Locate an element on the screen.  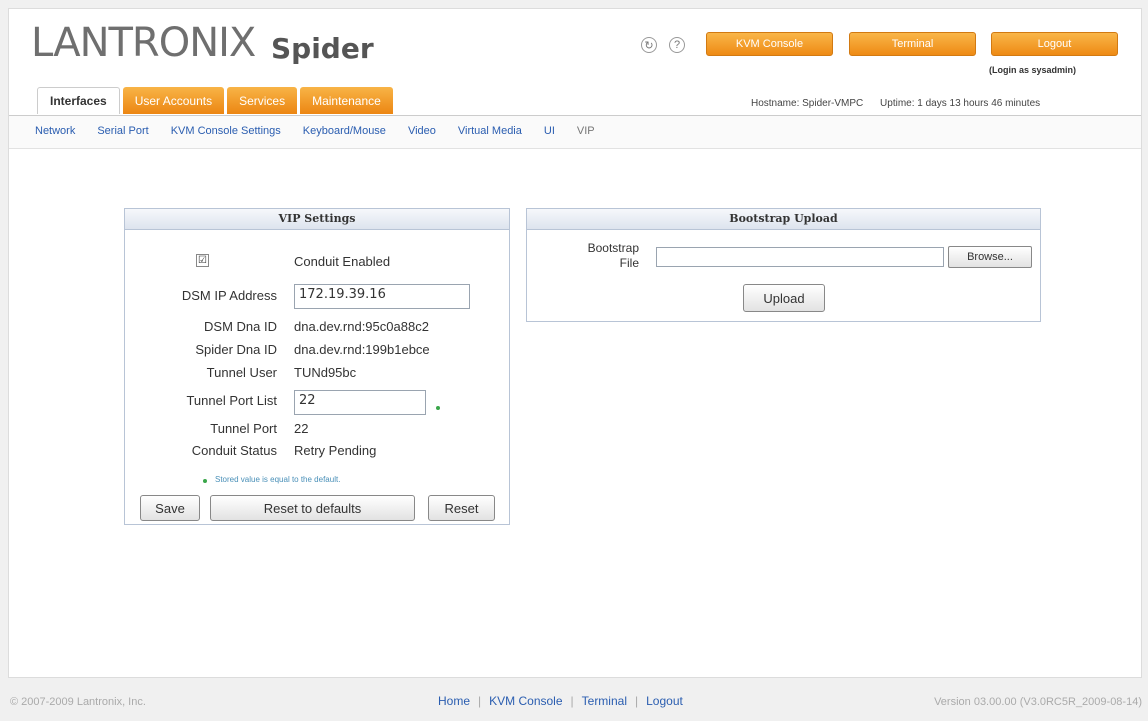
tunnel-user-label: Tunnel User is located at coordinates (241, 372).